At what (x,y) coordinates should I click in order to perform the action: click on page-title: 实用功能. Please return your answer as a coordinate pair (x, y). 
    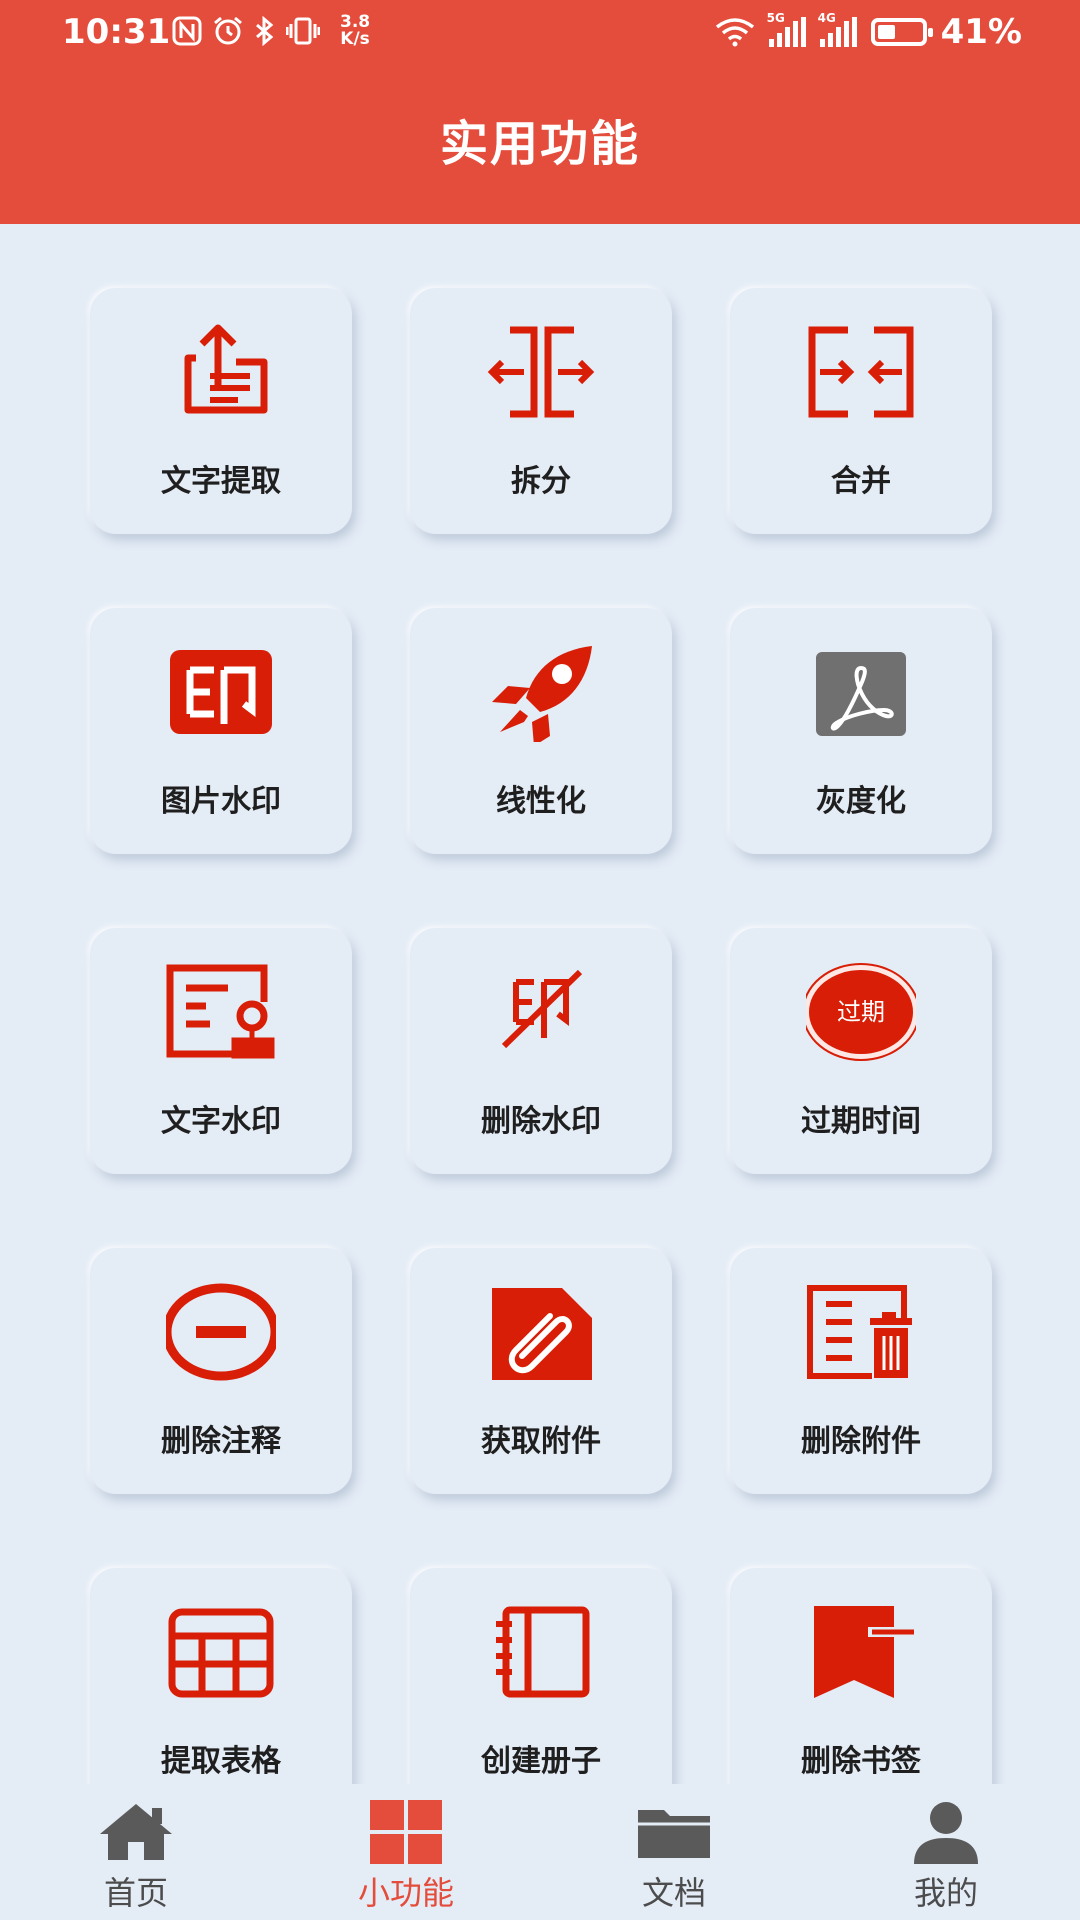
    Looking at the image, I should click on (539, 144).